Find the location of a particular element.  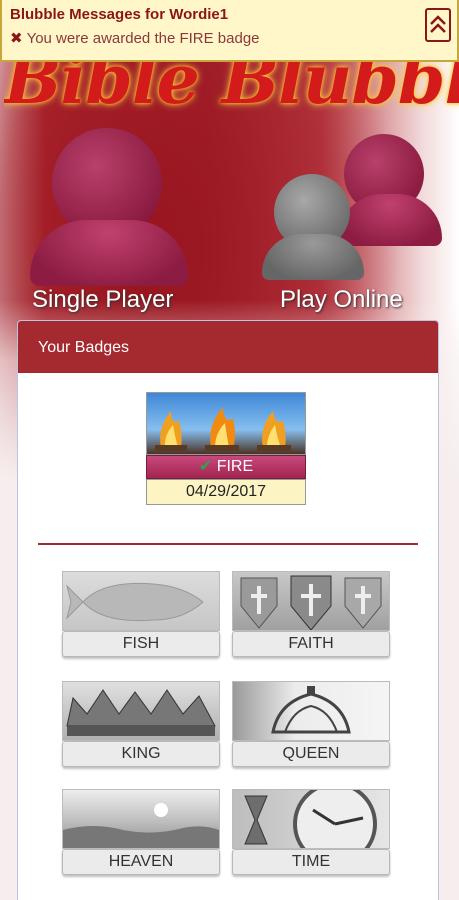

badge-fish: FISH is located at coordinates (141, 614).